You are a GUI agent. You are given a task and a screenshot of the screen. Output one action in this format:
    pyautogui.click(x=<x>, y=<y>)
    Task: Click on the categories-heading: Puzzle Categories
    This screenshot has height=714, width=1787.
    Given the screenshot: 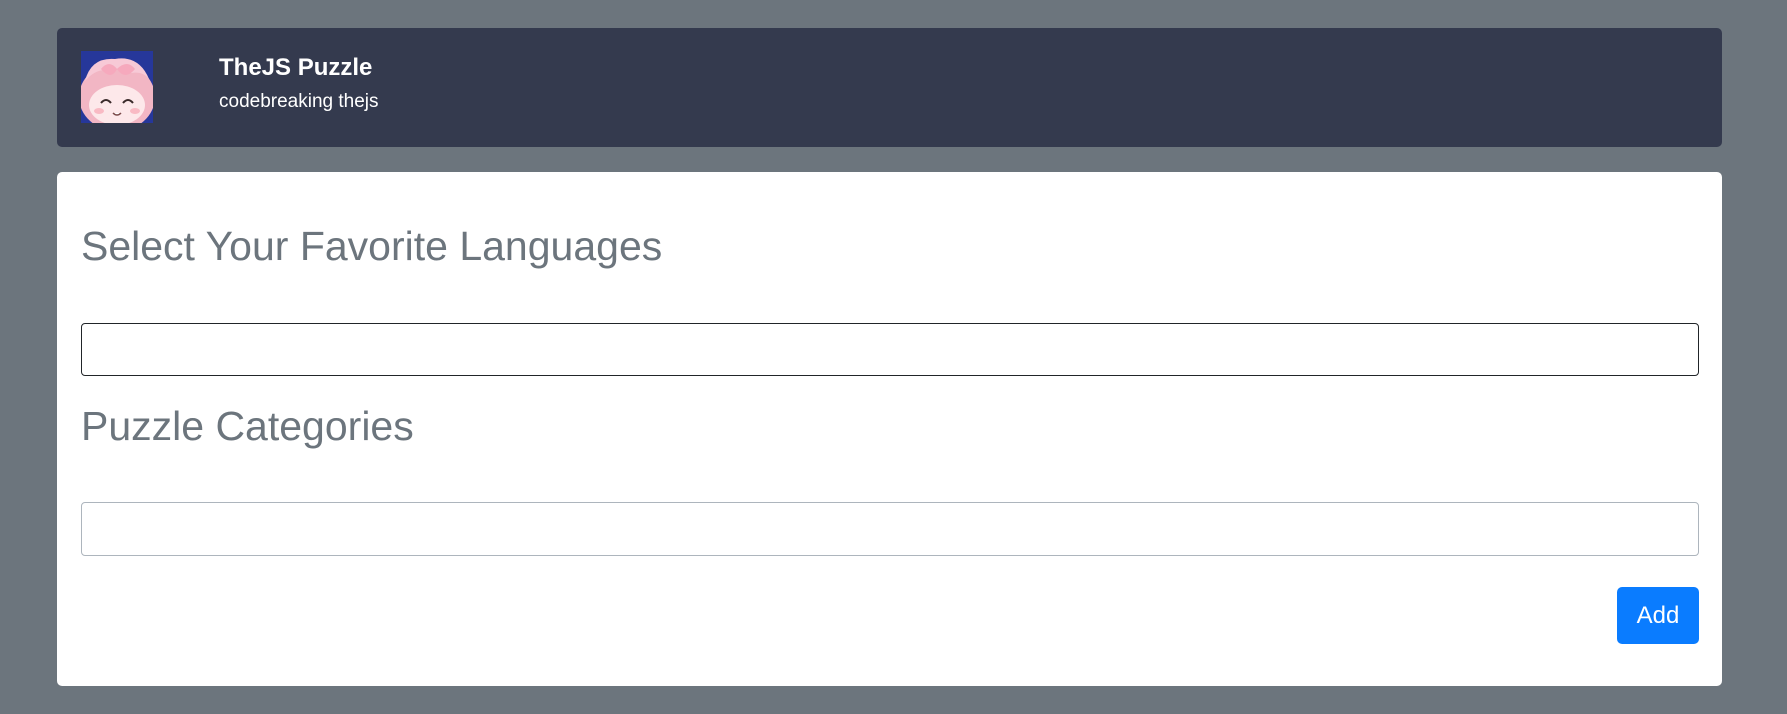 What is the action you would take?
    pyautogui.click(x=247, y=426)
    